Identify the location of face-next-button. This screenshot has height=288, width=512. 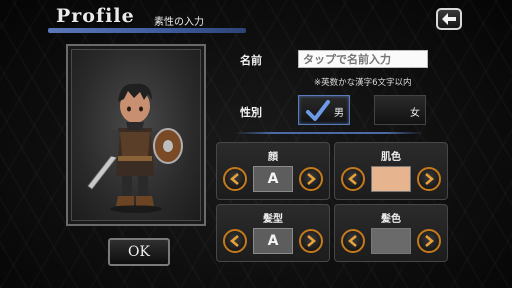
(311, 179).